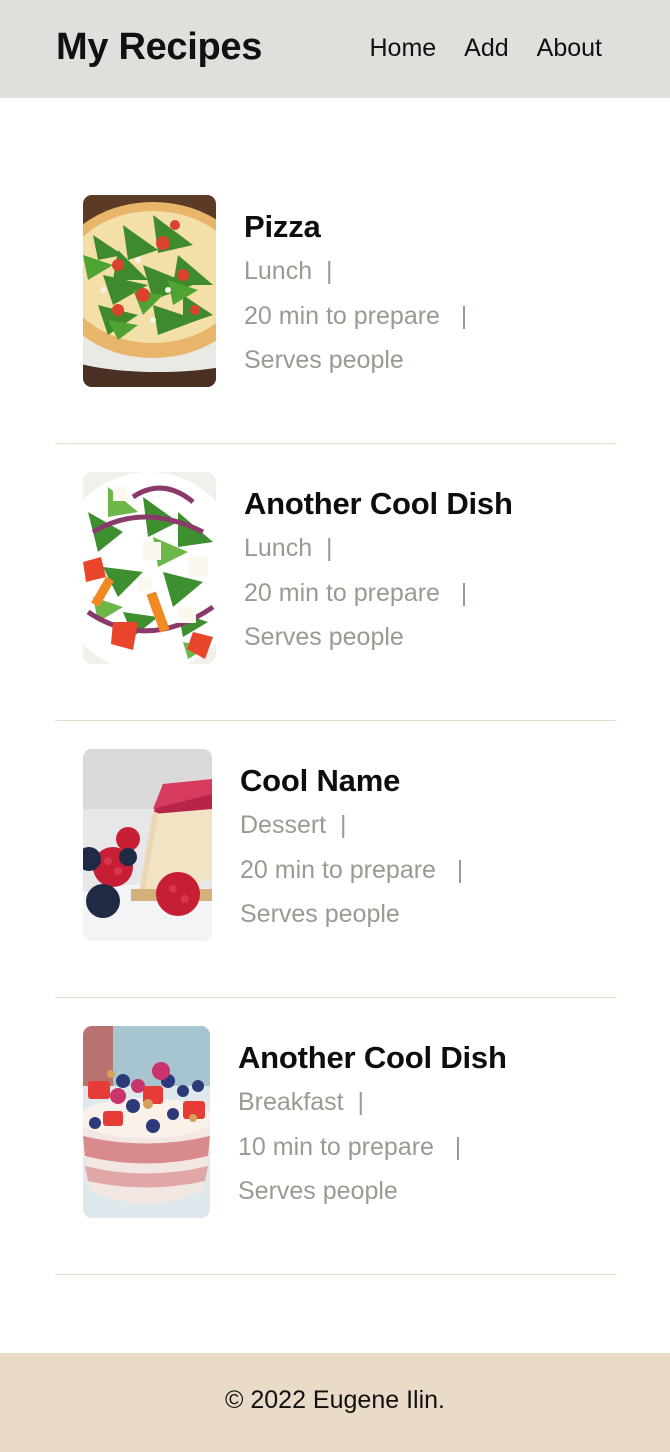  Describe the element at coordinates (335, 49) in the screenshot. I see `site-header: My Recipes Home Add About` at that location.